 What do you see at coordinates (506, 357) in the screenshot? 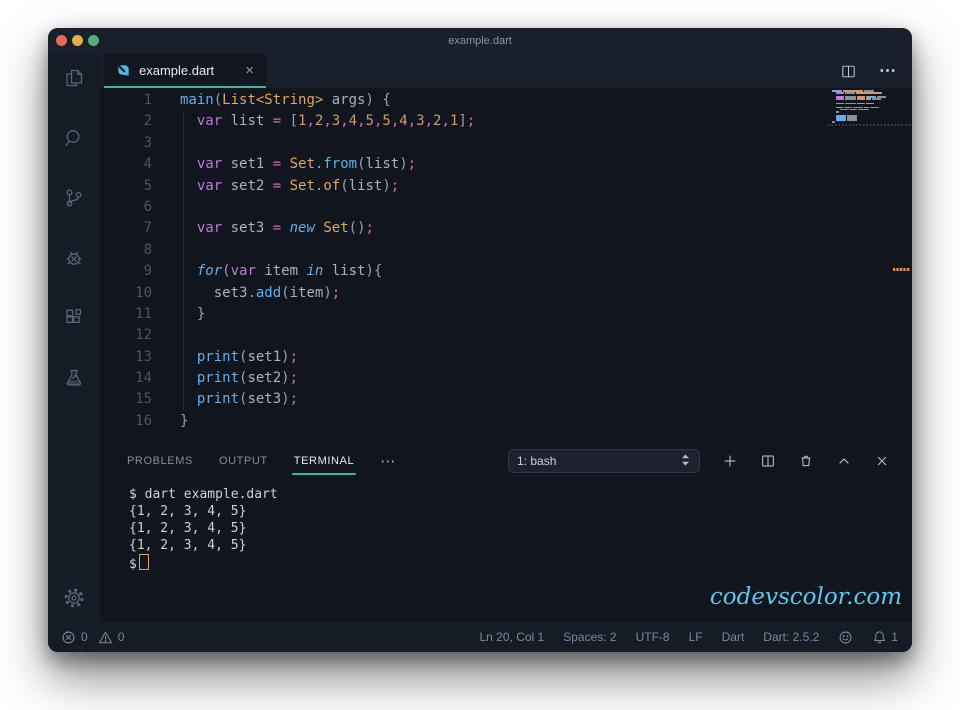
I see `code-line: 13 print(set1);` at bounding box center [506, 357].